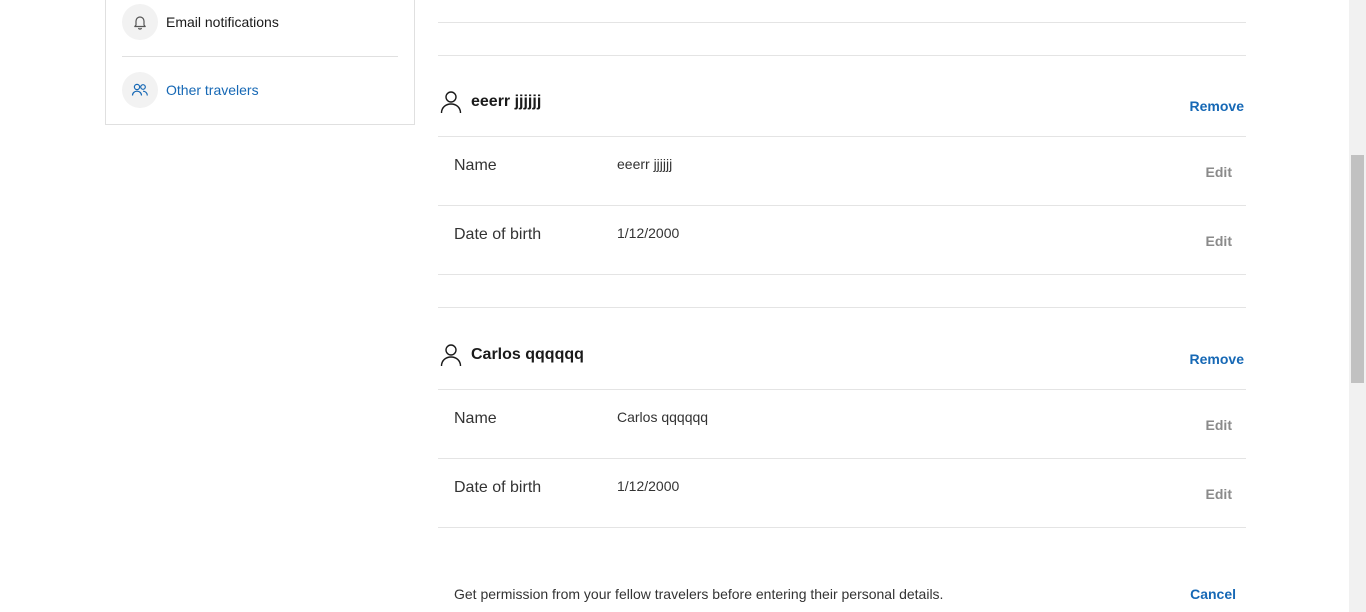 This screenshot has height=612, width=1366. Describe the element at coordinates (506, 101) in the screenshot. I see `traveler-name: eeerr jjjjjj` at that location.